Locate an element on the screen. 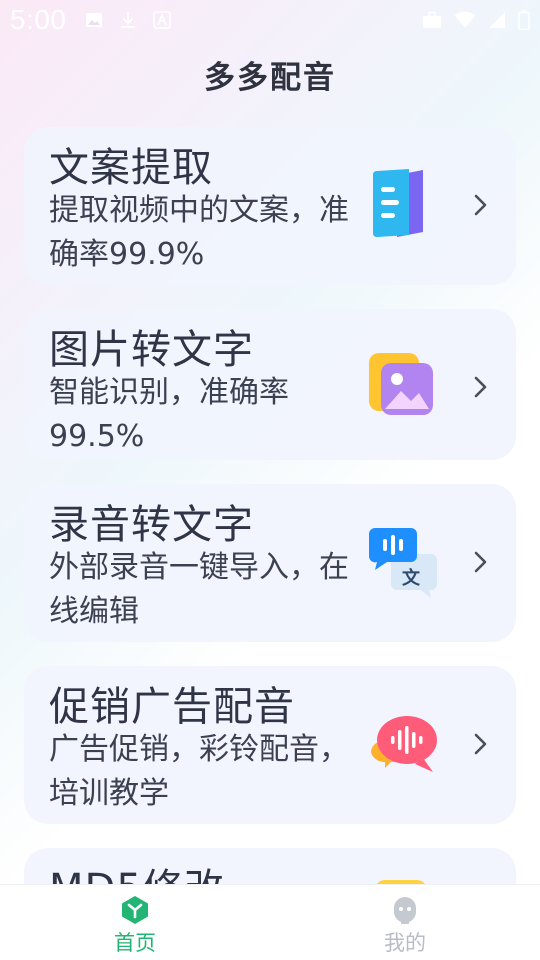  card-description: 智能识别，准确率99.5% is located at coordinates (169, 414).